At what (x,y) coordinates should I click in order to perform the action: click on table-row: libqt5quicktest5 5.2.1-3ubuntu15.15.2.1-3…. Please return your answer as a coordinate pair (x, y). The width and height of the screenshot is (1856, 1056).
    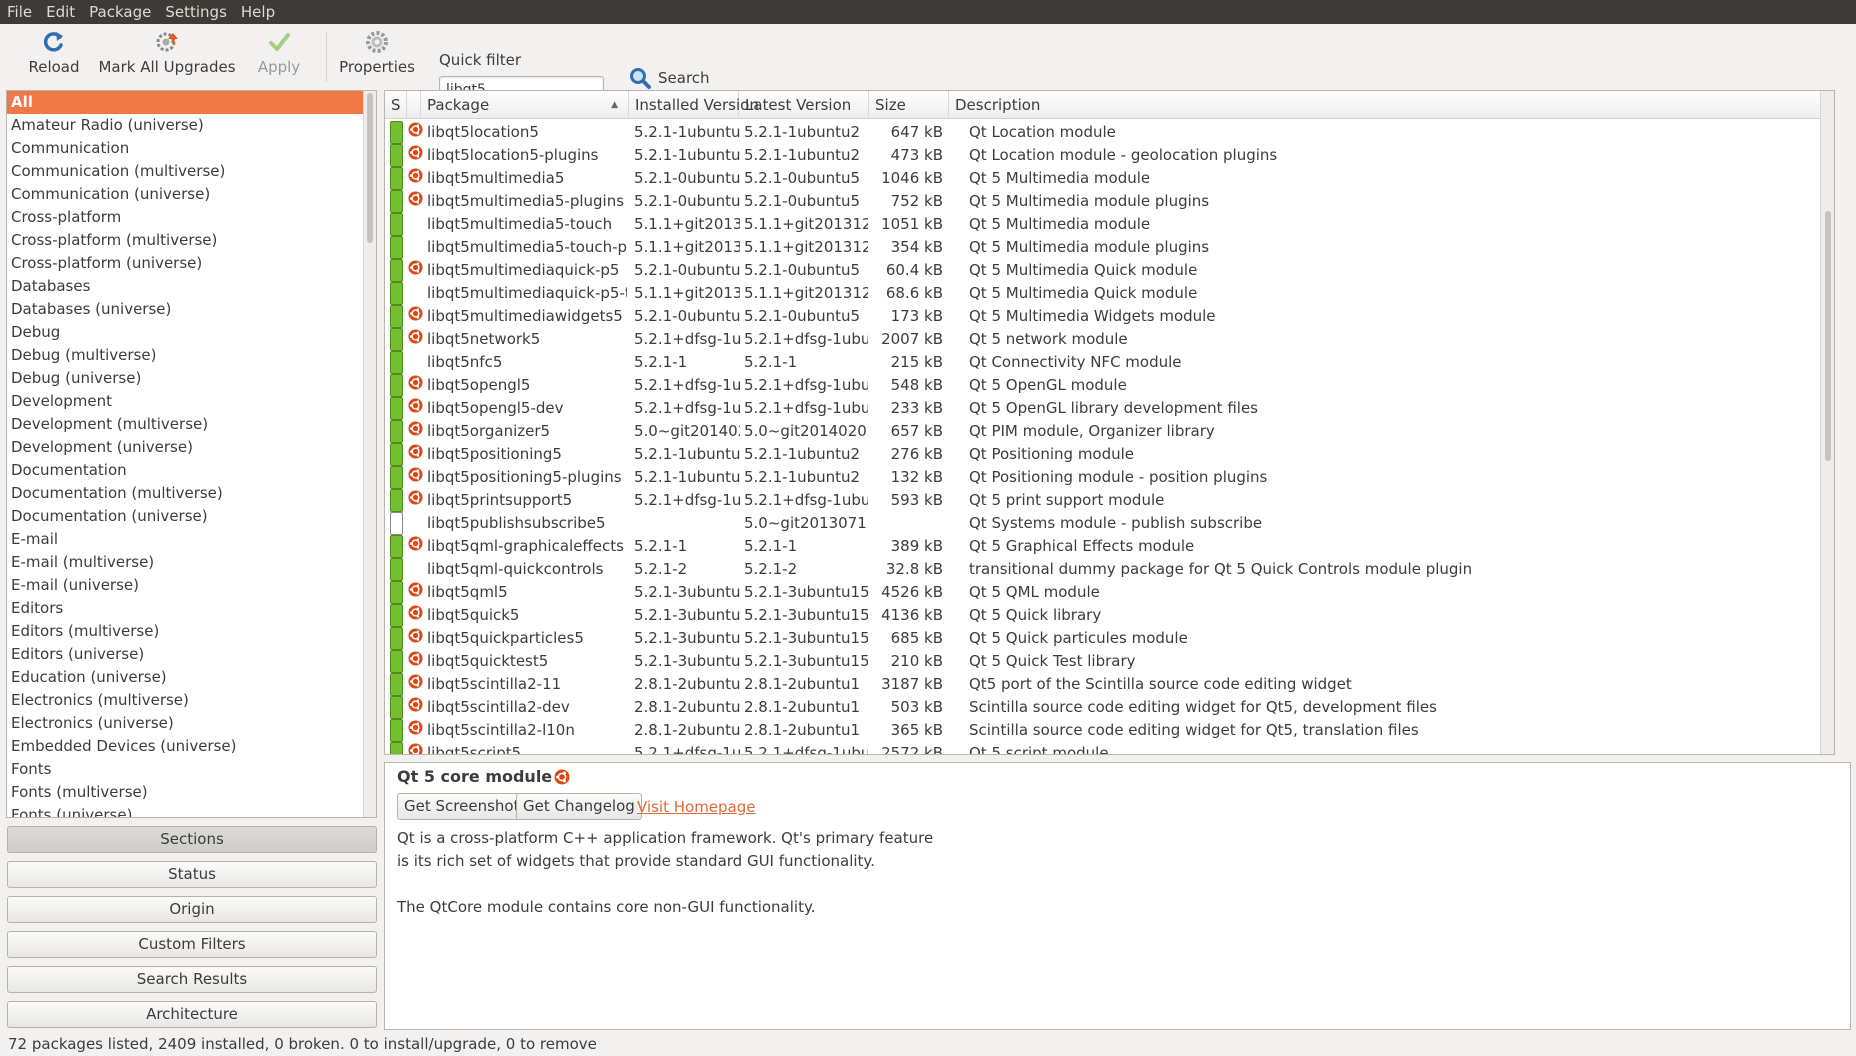
    Looking at the image, I should click on (1095, 661).